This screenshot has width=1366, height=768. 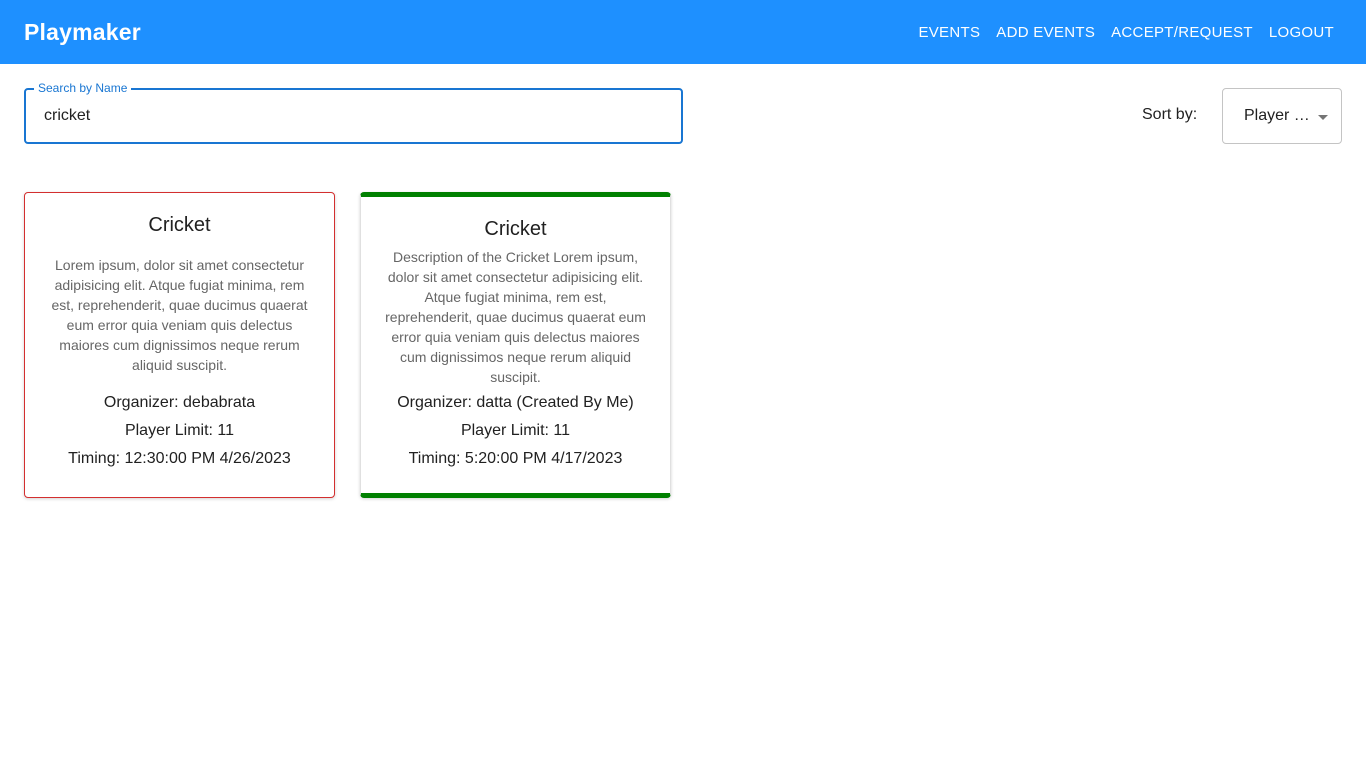 What do you see at coordinates (344, 116) in the screenshot?
I see `search-input` at bounding box center [344, 116].